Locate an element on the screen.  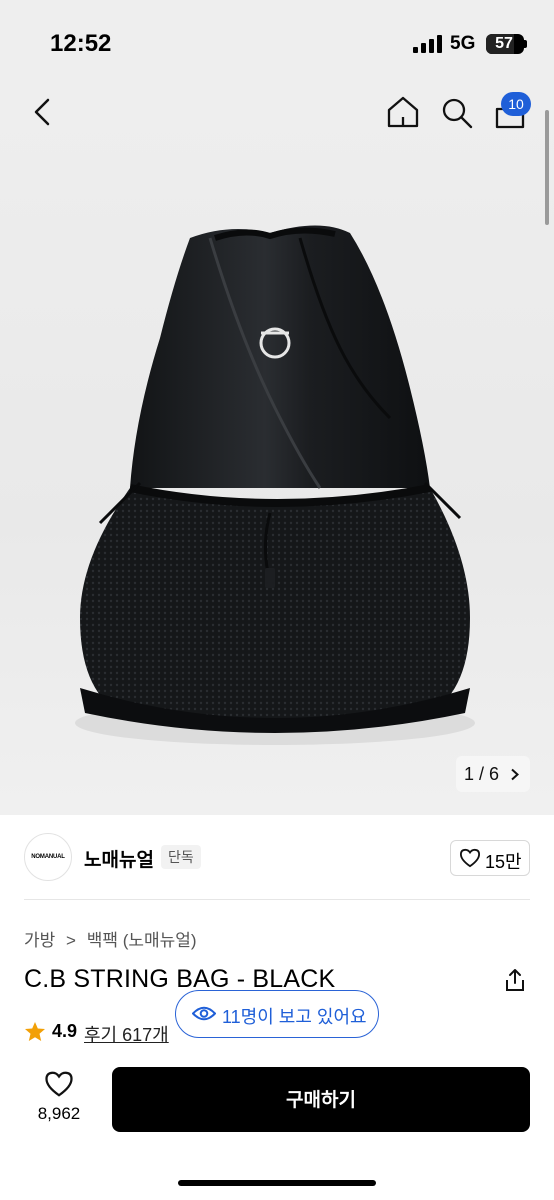
breadcrumb-category: 가방 is located at coordinates (39, 940).